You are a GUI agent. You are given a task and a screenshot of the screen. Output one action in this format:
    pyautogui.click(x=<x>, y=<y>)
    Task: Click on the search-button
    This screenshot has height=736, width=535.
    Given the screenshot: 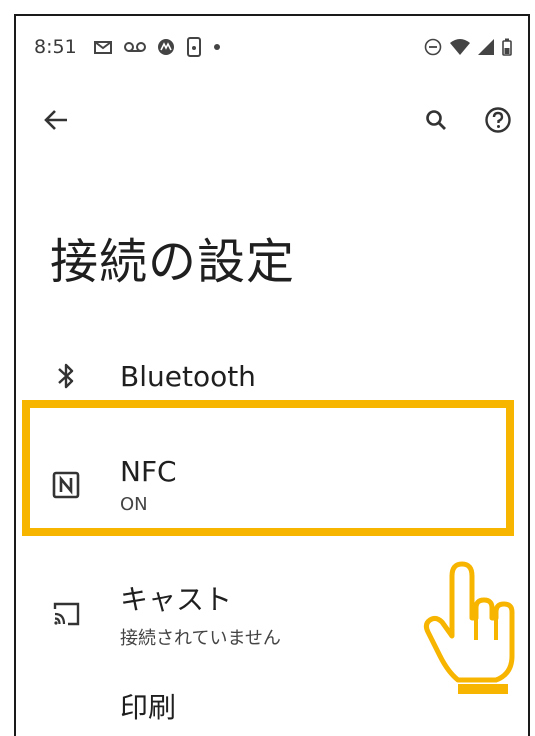 What is the action you would take?
    pyautogui.click(x=436, y=120)
    